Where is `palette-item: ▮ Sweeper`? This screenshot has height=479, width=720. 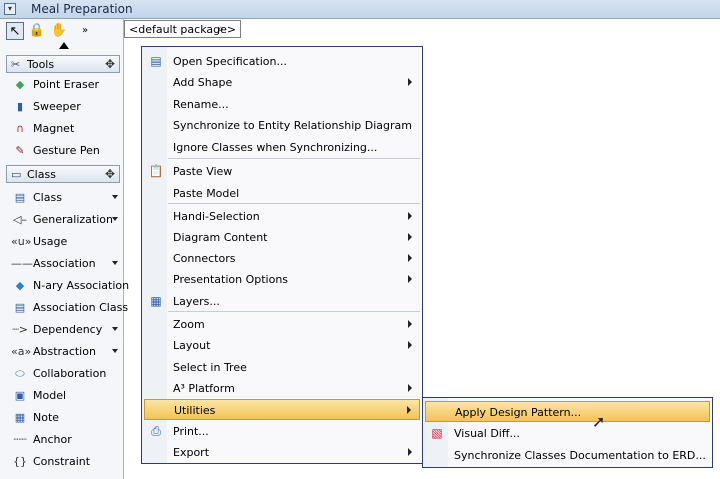
palette-item: ▮ Sweeper is located at coordinates (65, 107).